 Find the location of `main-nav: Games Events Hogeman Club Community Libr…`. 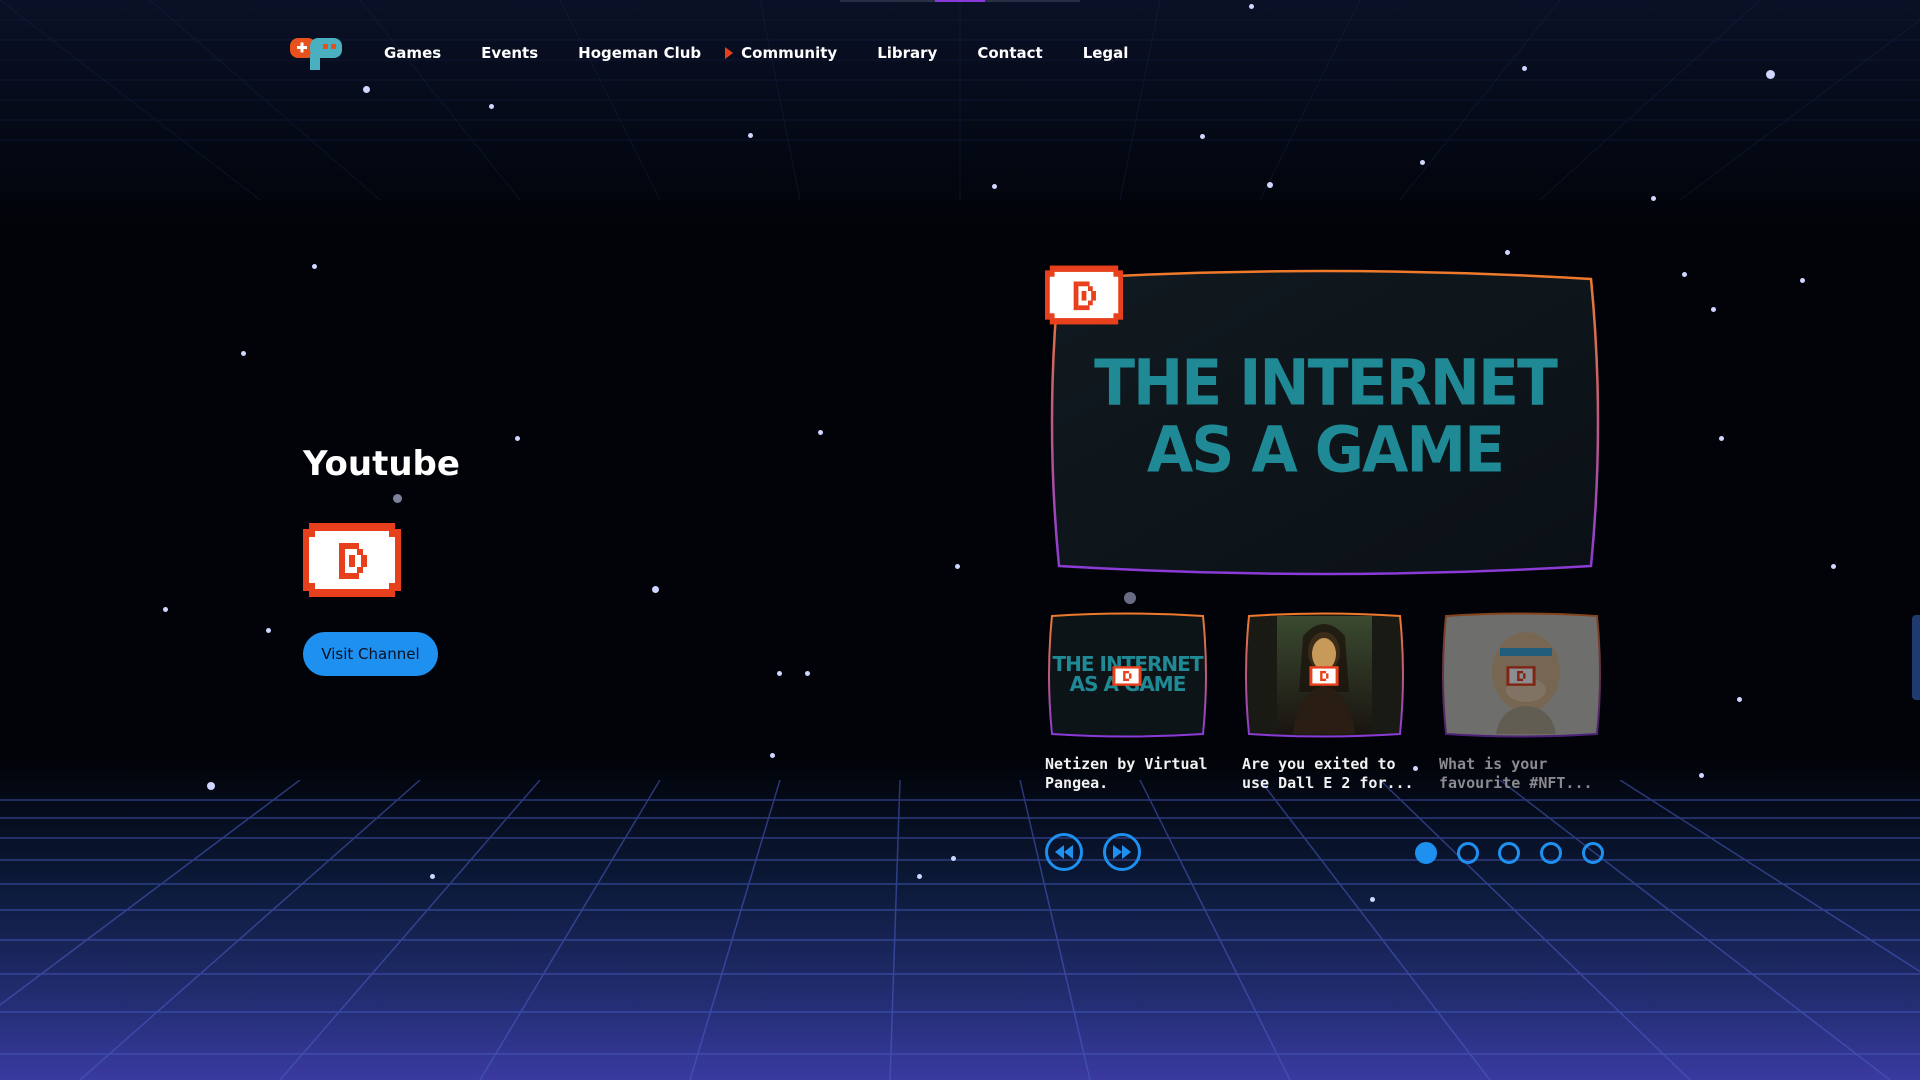

main-nav: Games Events Hogeman Club Community Libr… is located at coordinates (776, 53).